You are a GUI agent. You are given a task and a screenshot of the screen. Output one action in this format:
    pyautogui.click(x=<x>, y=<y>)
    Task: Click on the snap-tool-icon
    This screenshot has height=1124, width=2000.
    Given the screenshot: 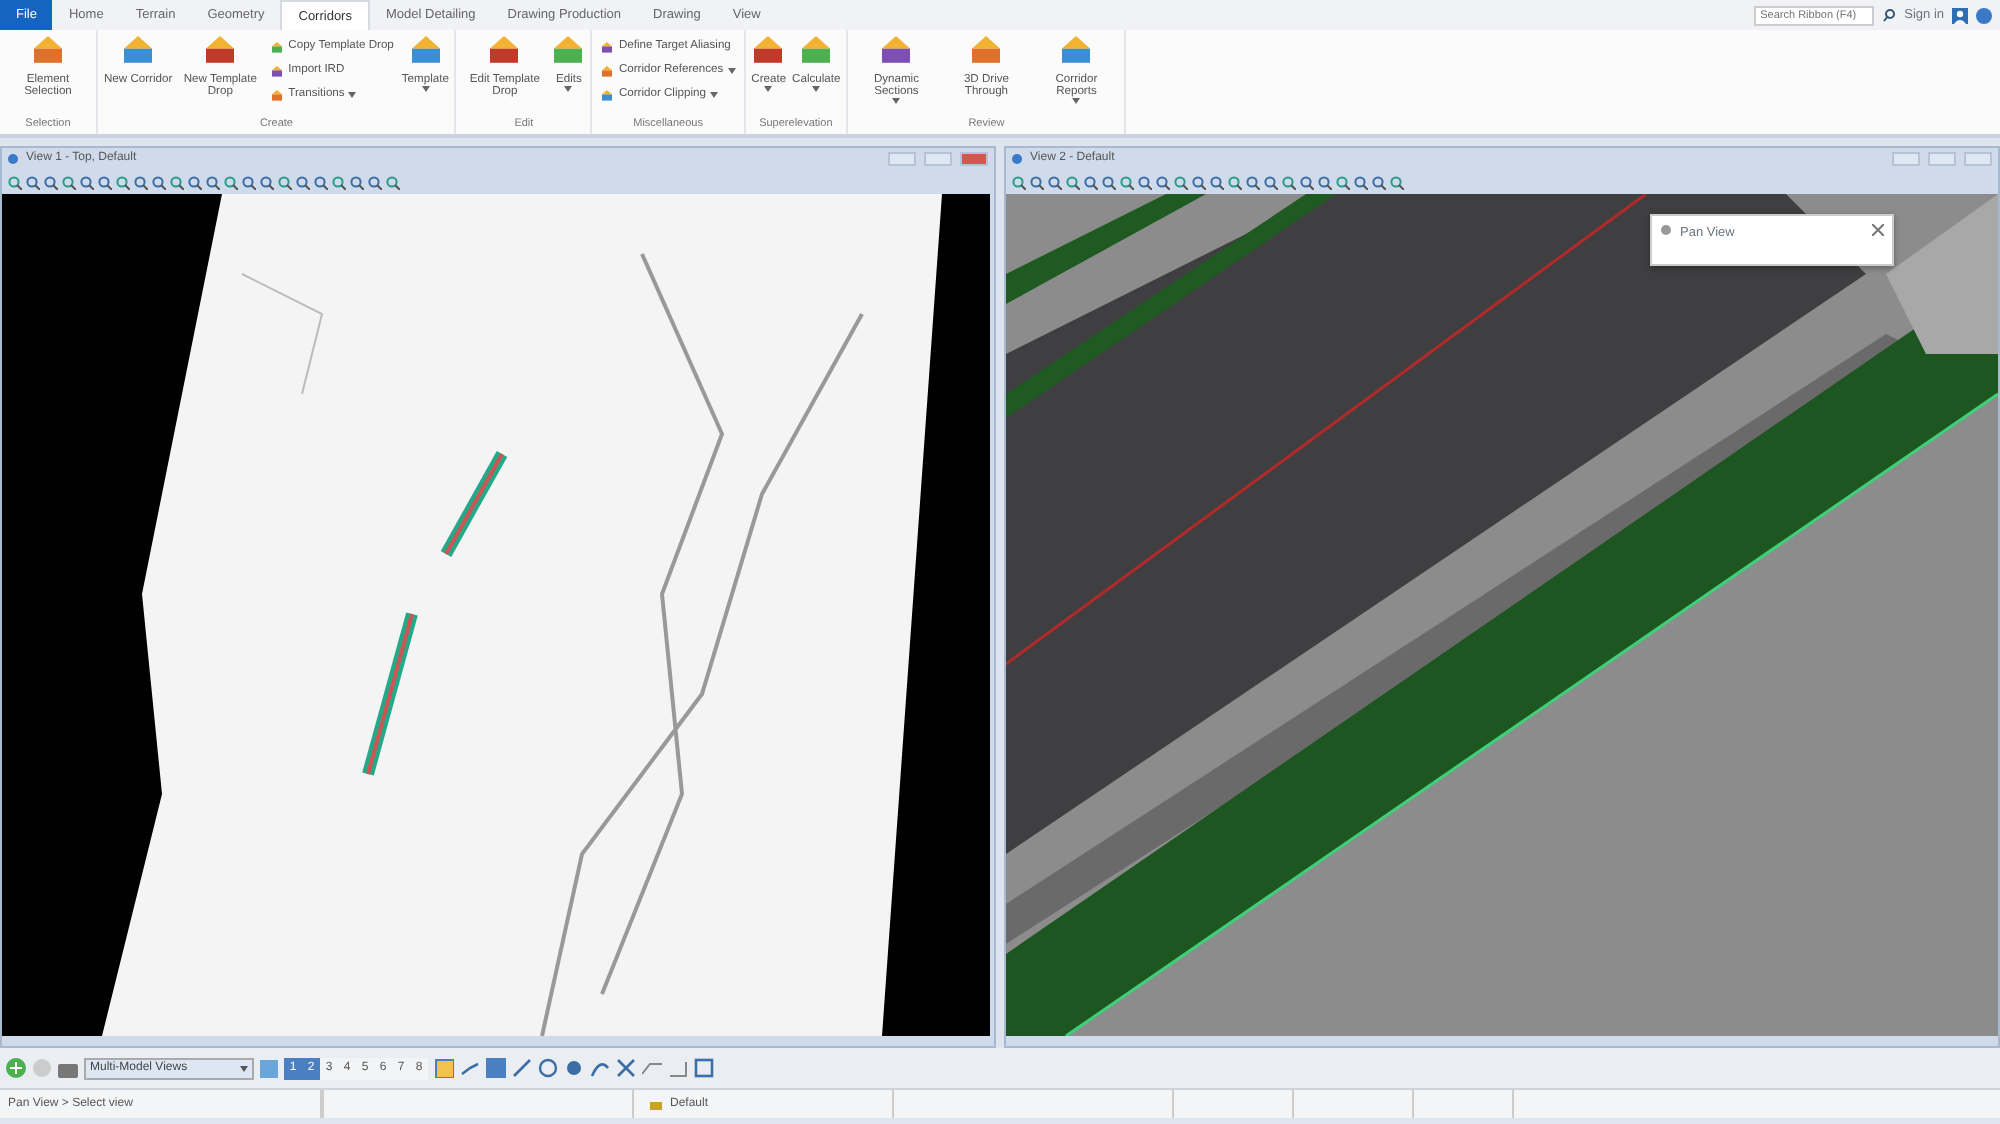 What is the action you would take?
    pyautogui.click(x=626, y=1068)
    